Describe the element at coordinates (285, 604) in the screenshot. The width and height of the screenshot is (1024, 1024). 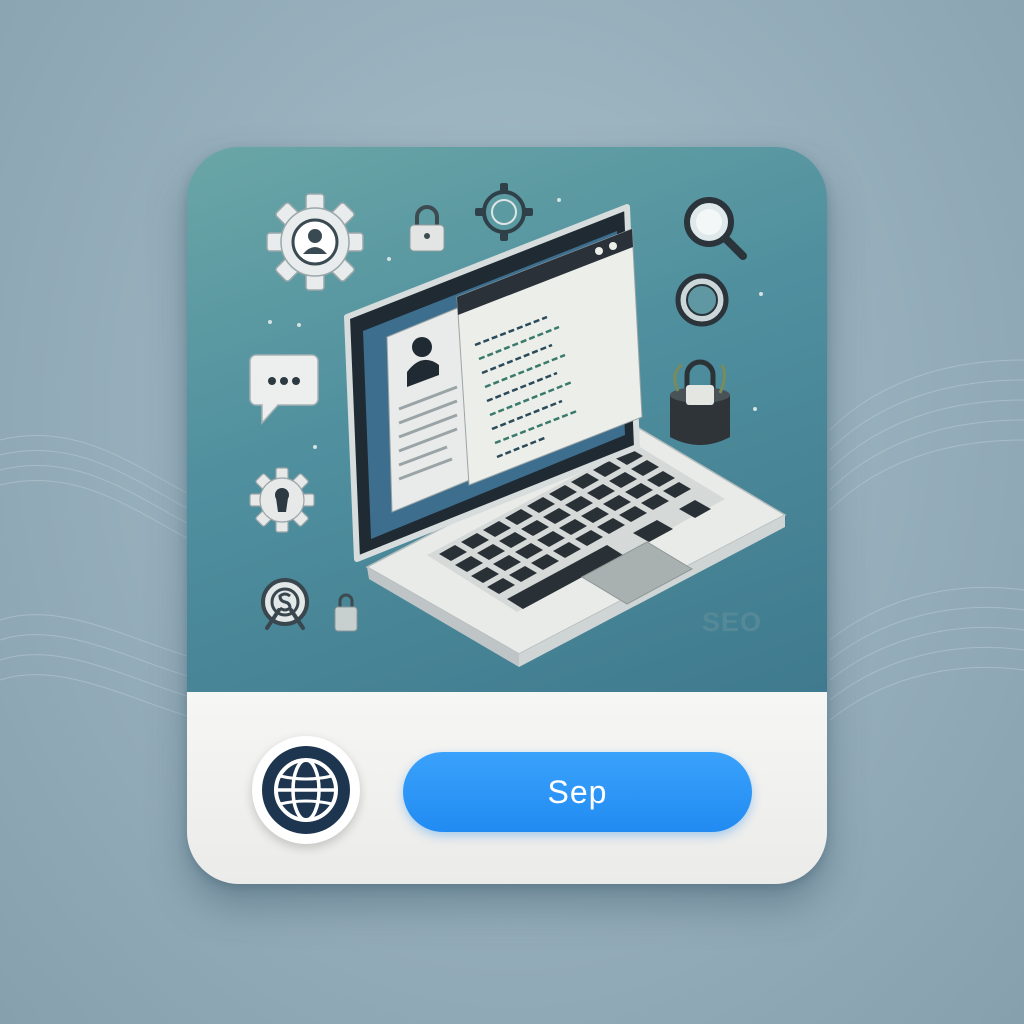
I see `dollar-target-icon` at that location.